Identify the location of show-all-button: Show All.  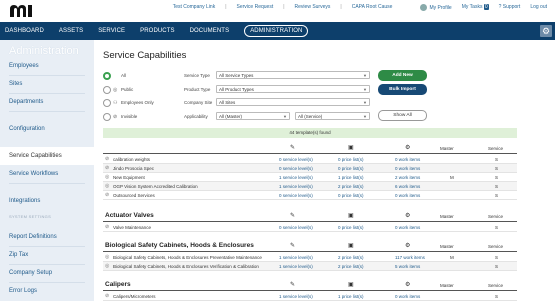
(402, 115).